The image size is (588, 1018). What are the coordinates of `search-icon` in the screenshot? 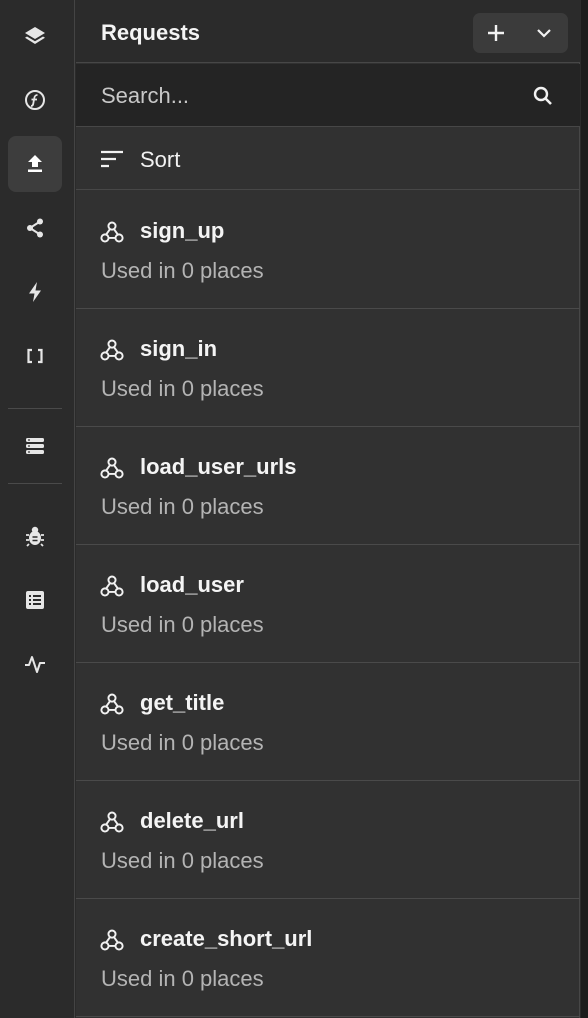 It's located at (543, 96).